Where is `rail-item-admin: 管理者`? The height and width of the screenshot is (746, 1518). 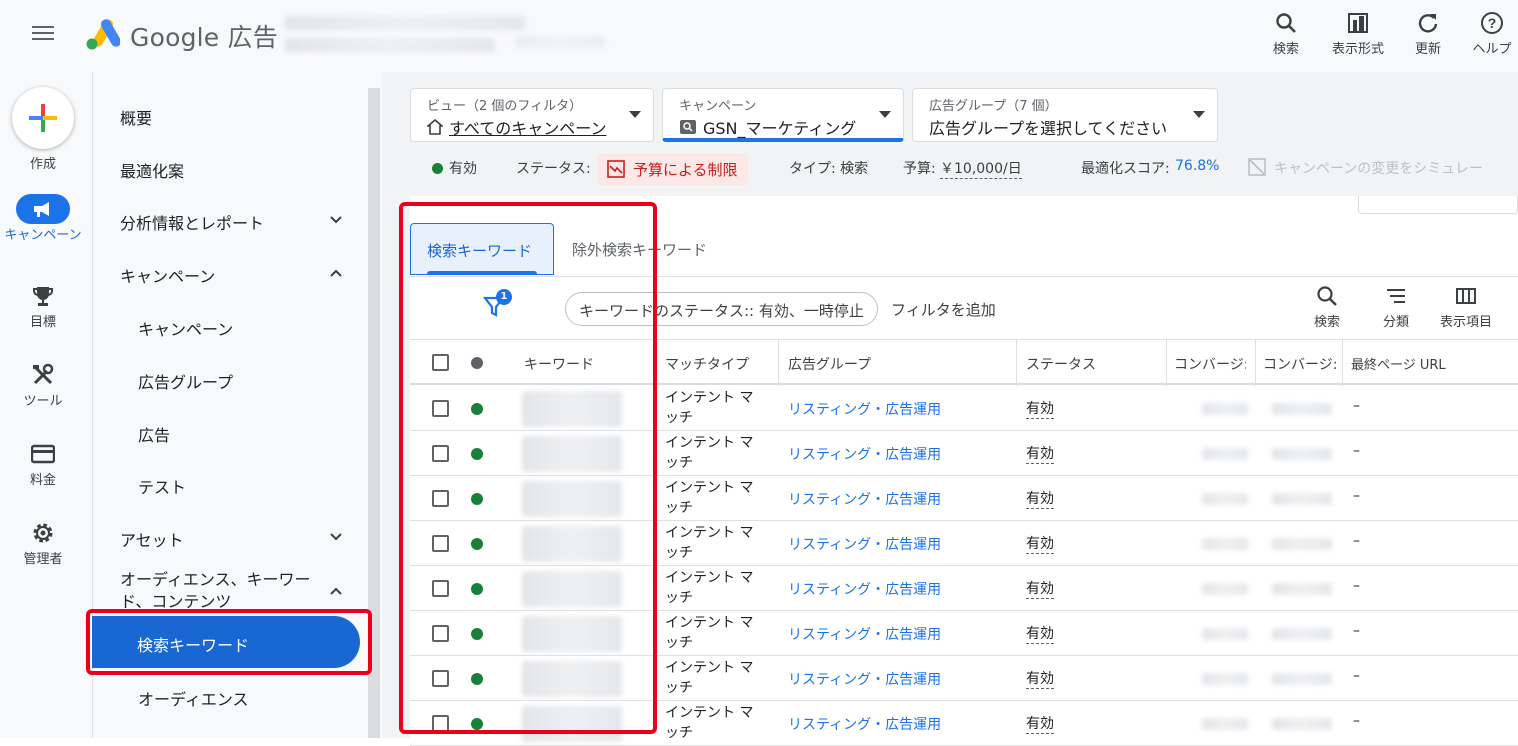
rail-item-admin: 管理者 is located at coordinates (43, 542).